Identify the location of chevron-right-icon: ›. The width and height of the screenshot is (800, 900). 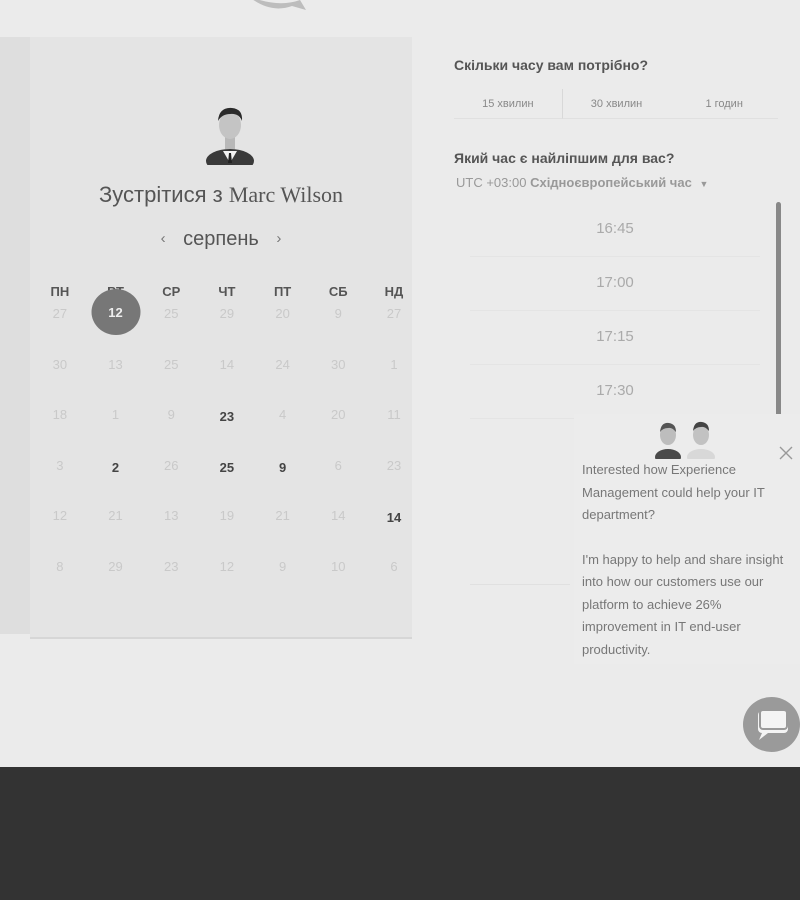
(278, 238).